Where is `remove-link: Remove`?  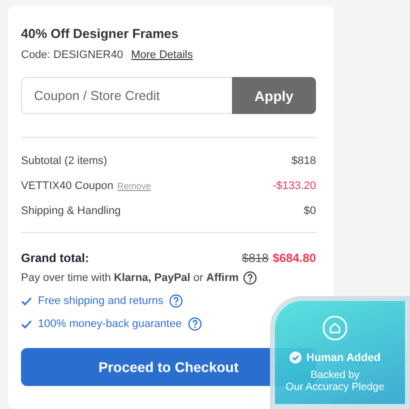
remove-link: Remove is located at coordinates (134, 185).